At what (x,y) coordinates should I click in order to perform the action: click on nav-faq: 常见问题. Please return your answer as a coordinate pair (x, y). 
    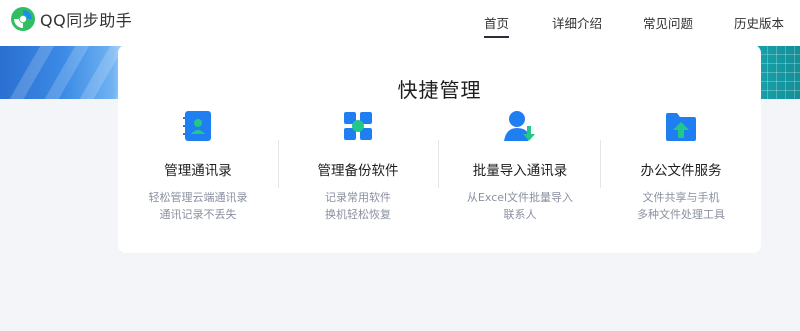
    Looking at the image, I should click on (668, 25).